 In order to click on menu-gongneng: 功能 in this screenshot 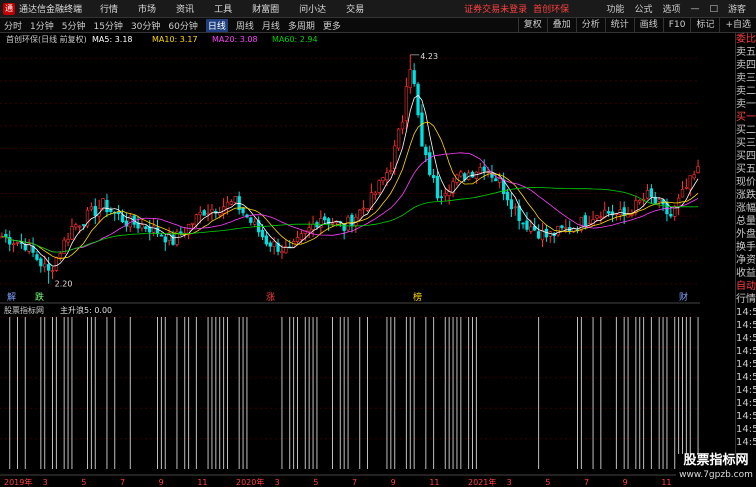, I will do `click(615, 8)`.